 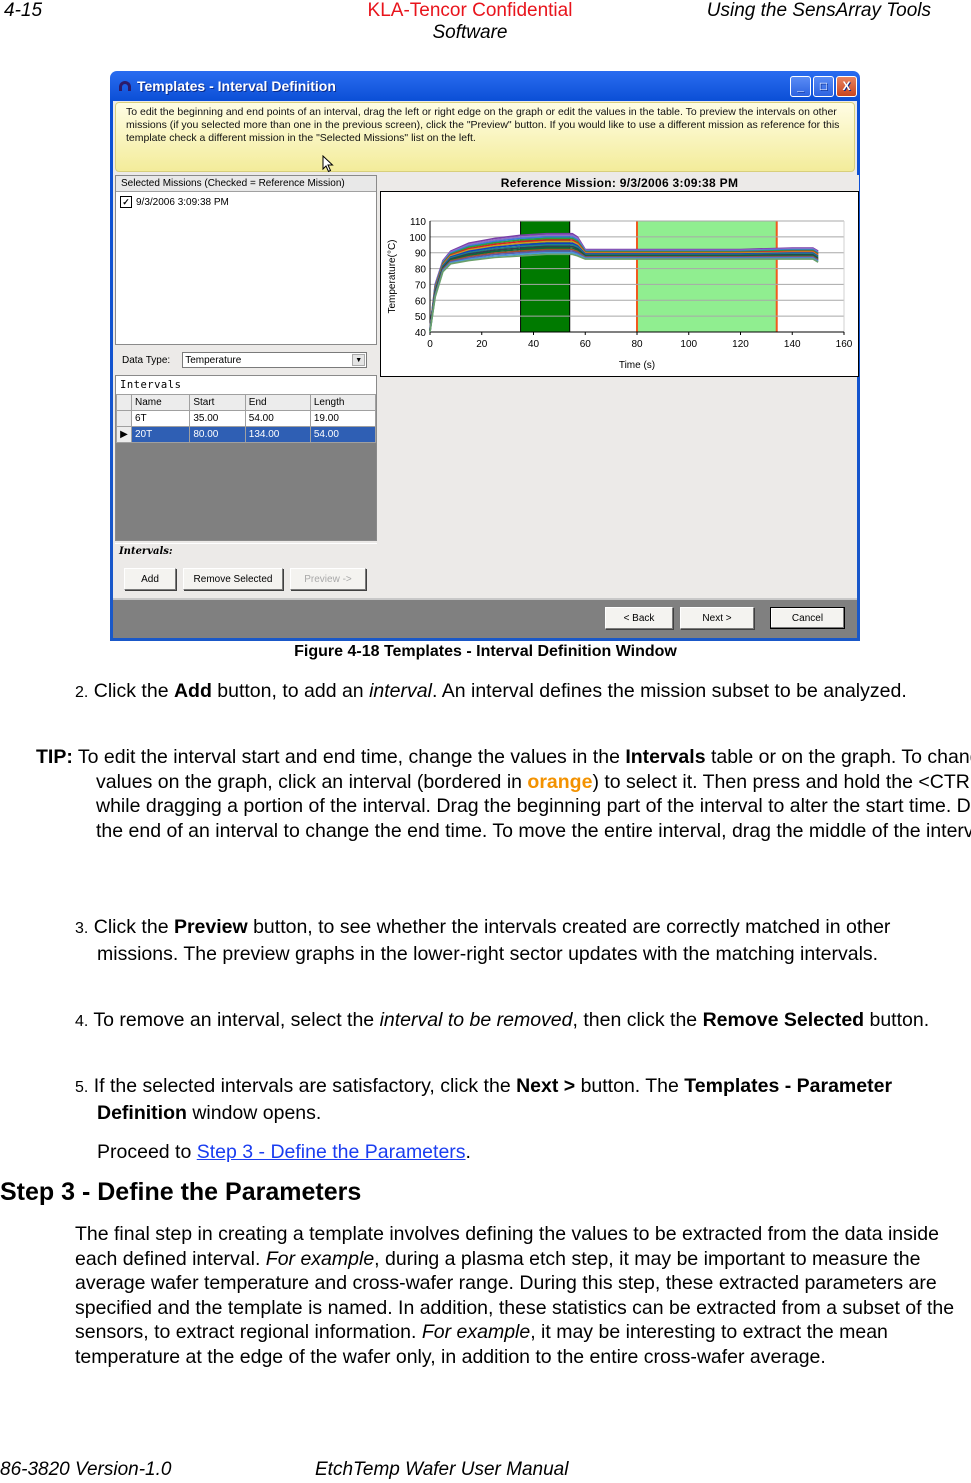 What do you see at coordinates (125, 86) in the screenshot?
I see `app-icon` at bounding box center [125, 86].